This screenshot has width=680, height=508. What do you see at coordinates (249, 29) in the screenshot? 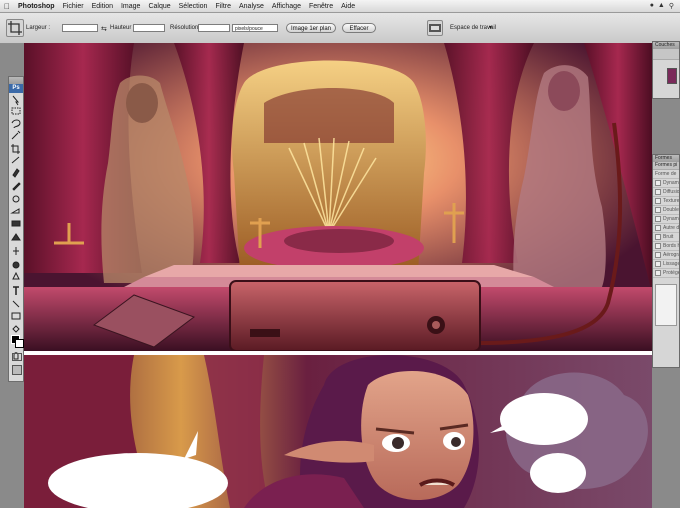
I see `unit-select-value: pixels/pouce` at bounding box center [249, 29].